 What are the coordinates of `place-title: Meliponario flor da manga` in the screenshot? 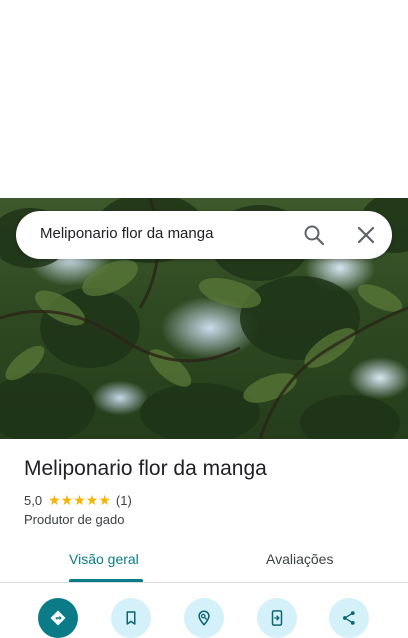 It's located at (145, 468).